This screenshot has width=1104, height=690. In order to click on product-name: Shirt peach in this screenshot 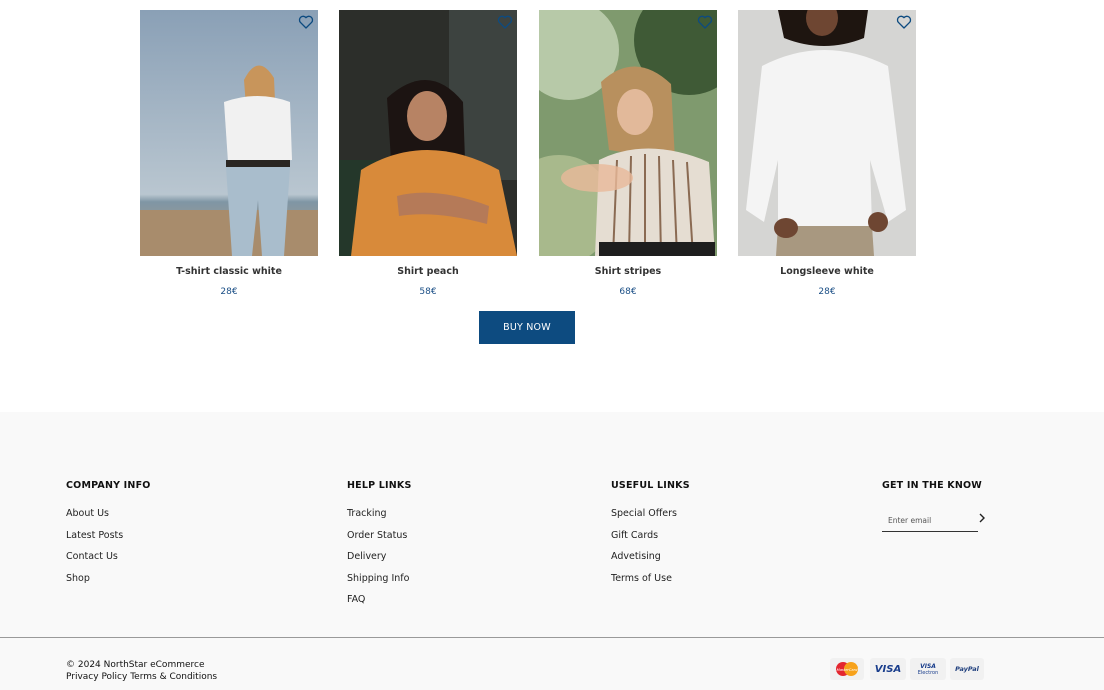, I will do `click(428, 271)`.